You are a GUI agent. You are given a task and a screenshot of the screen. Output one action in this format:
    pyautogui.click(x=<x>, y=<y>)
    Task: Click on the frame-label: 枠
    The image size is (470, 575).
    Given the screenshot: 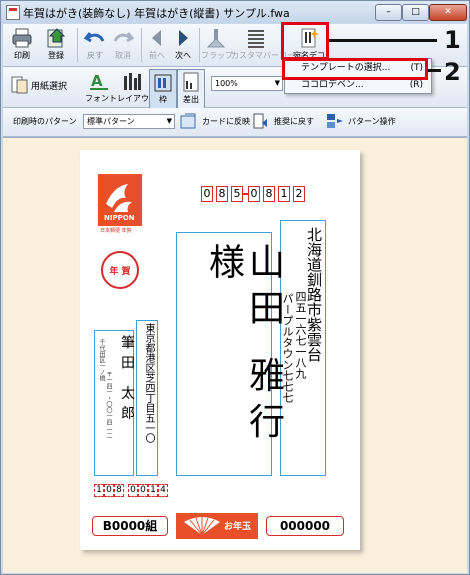 What is the action you would take?
    pyautogui.click(x=163, y=99)
    